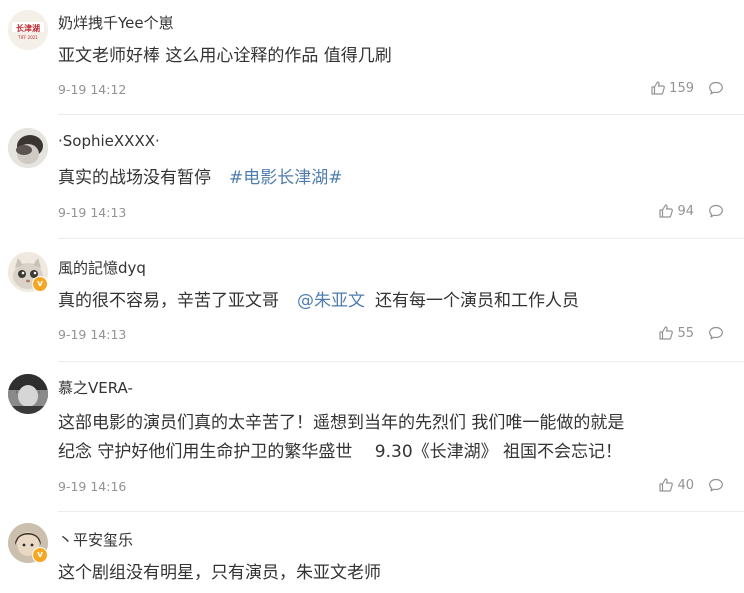  I want to click on avatar: 长津湖 TIFF 2021, so click(28, 30).